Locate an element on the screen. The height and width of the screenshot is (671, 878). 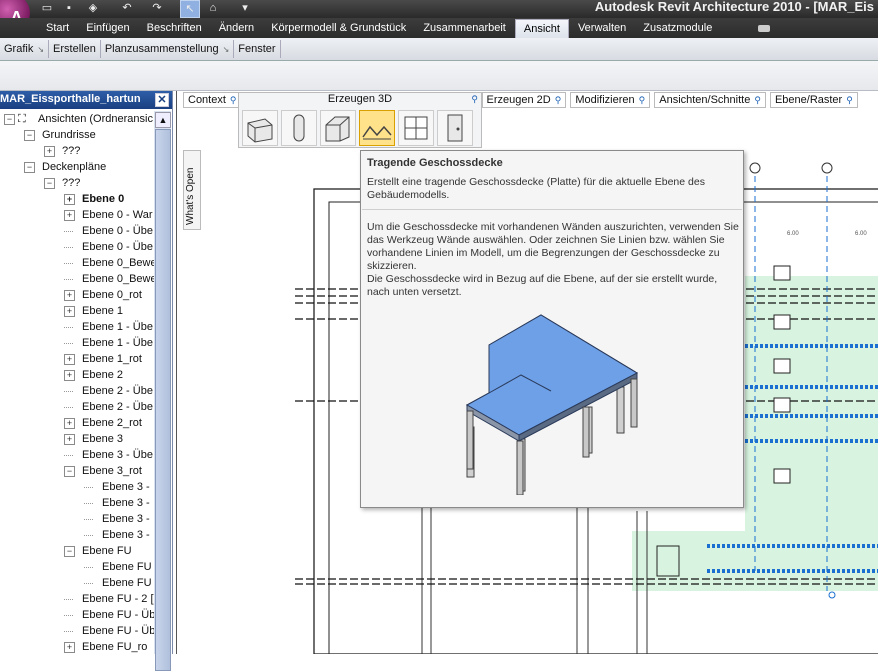
ribbon-tab: Ändern is located at coordinates (236, 28).